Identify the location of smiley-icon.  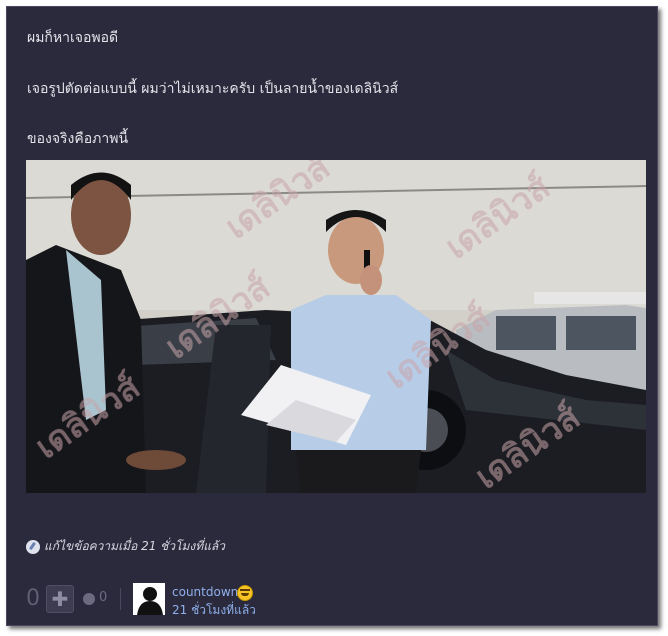
(245, 593).